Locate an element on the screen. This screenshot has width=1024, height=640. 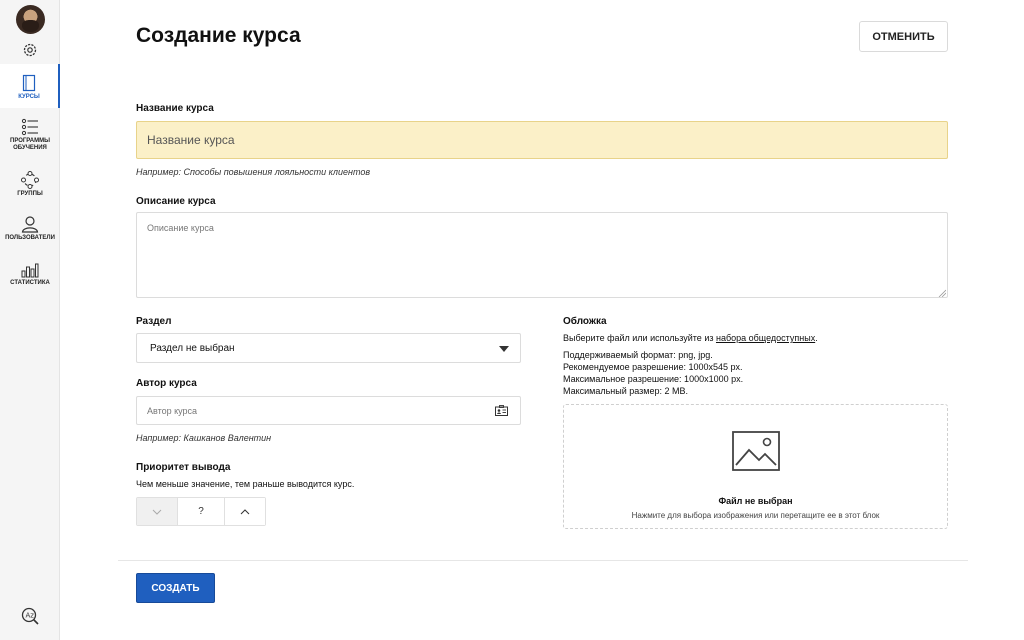
sidebar-item-groups: ГРУППЫ is located at coordinates (30, 186).